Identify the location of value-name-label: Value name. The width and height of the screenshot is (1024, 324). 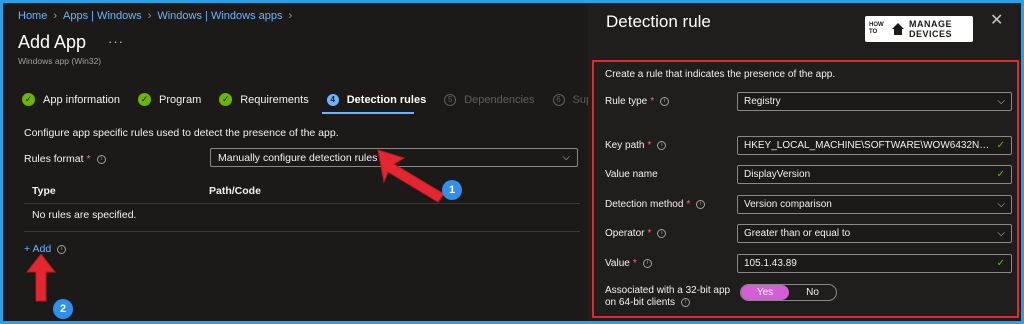
(631, 174).